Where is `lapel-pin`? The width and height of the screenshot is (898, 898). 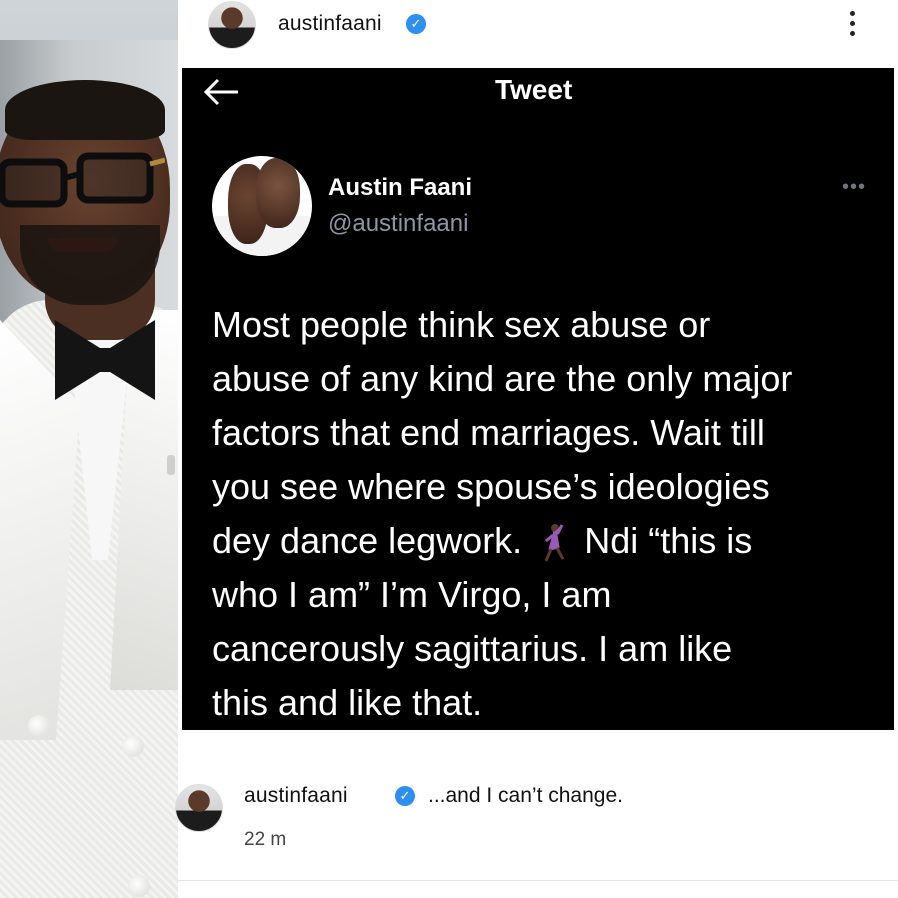 lapel-pin is located at coordinates (171, 465).